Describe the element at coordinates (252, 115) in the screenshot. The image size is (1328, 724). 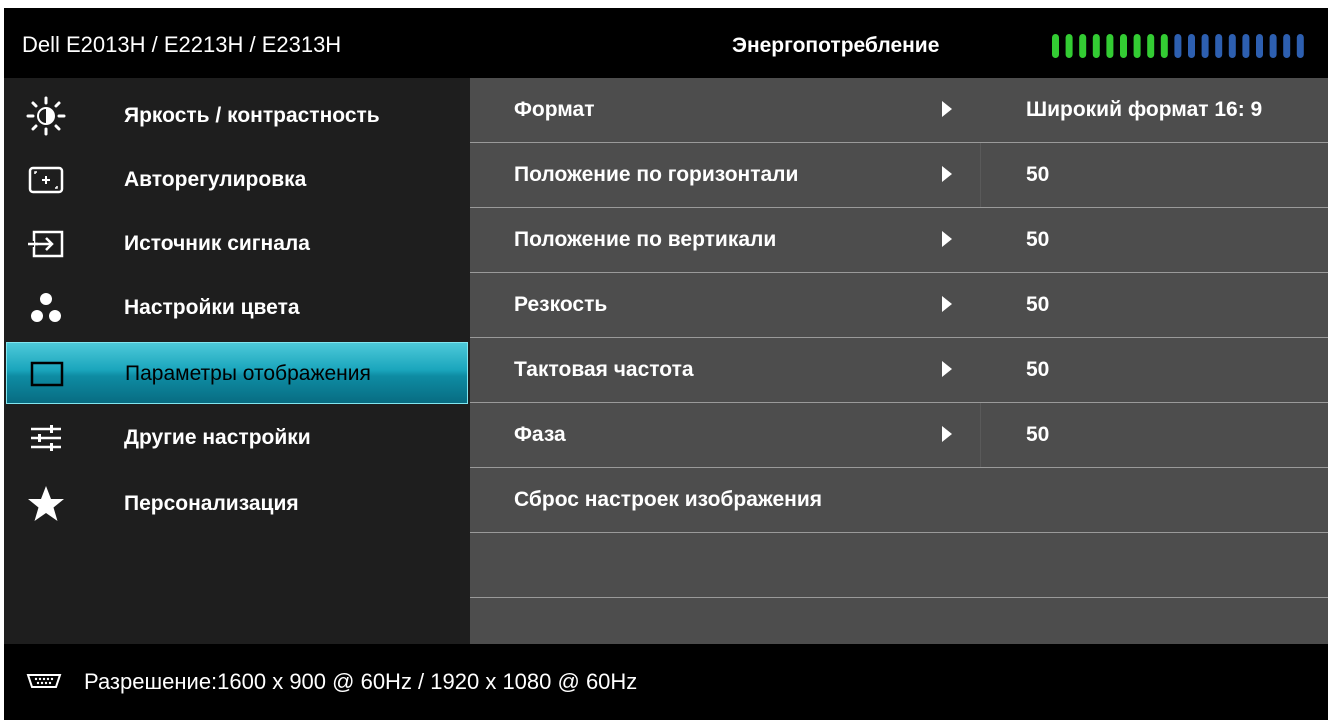
I see `menu-item-label: Яркость / контрастность` at that location.